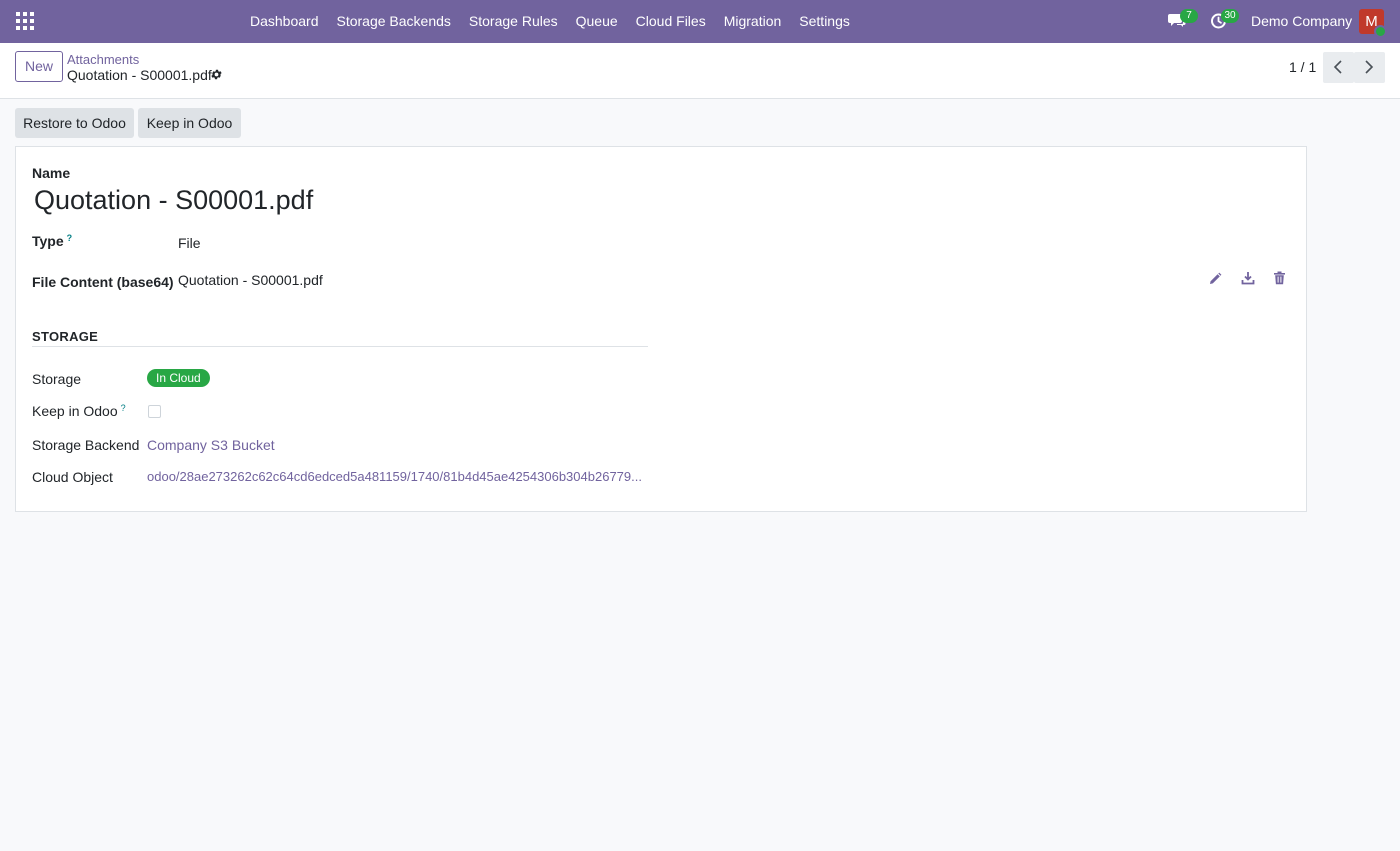 This screenshot has width=1400, height=851. I want to click on gear-icon, so click(216, 76).